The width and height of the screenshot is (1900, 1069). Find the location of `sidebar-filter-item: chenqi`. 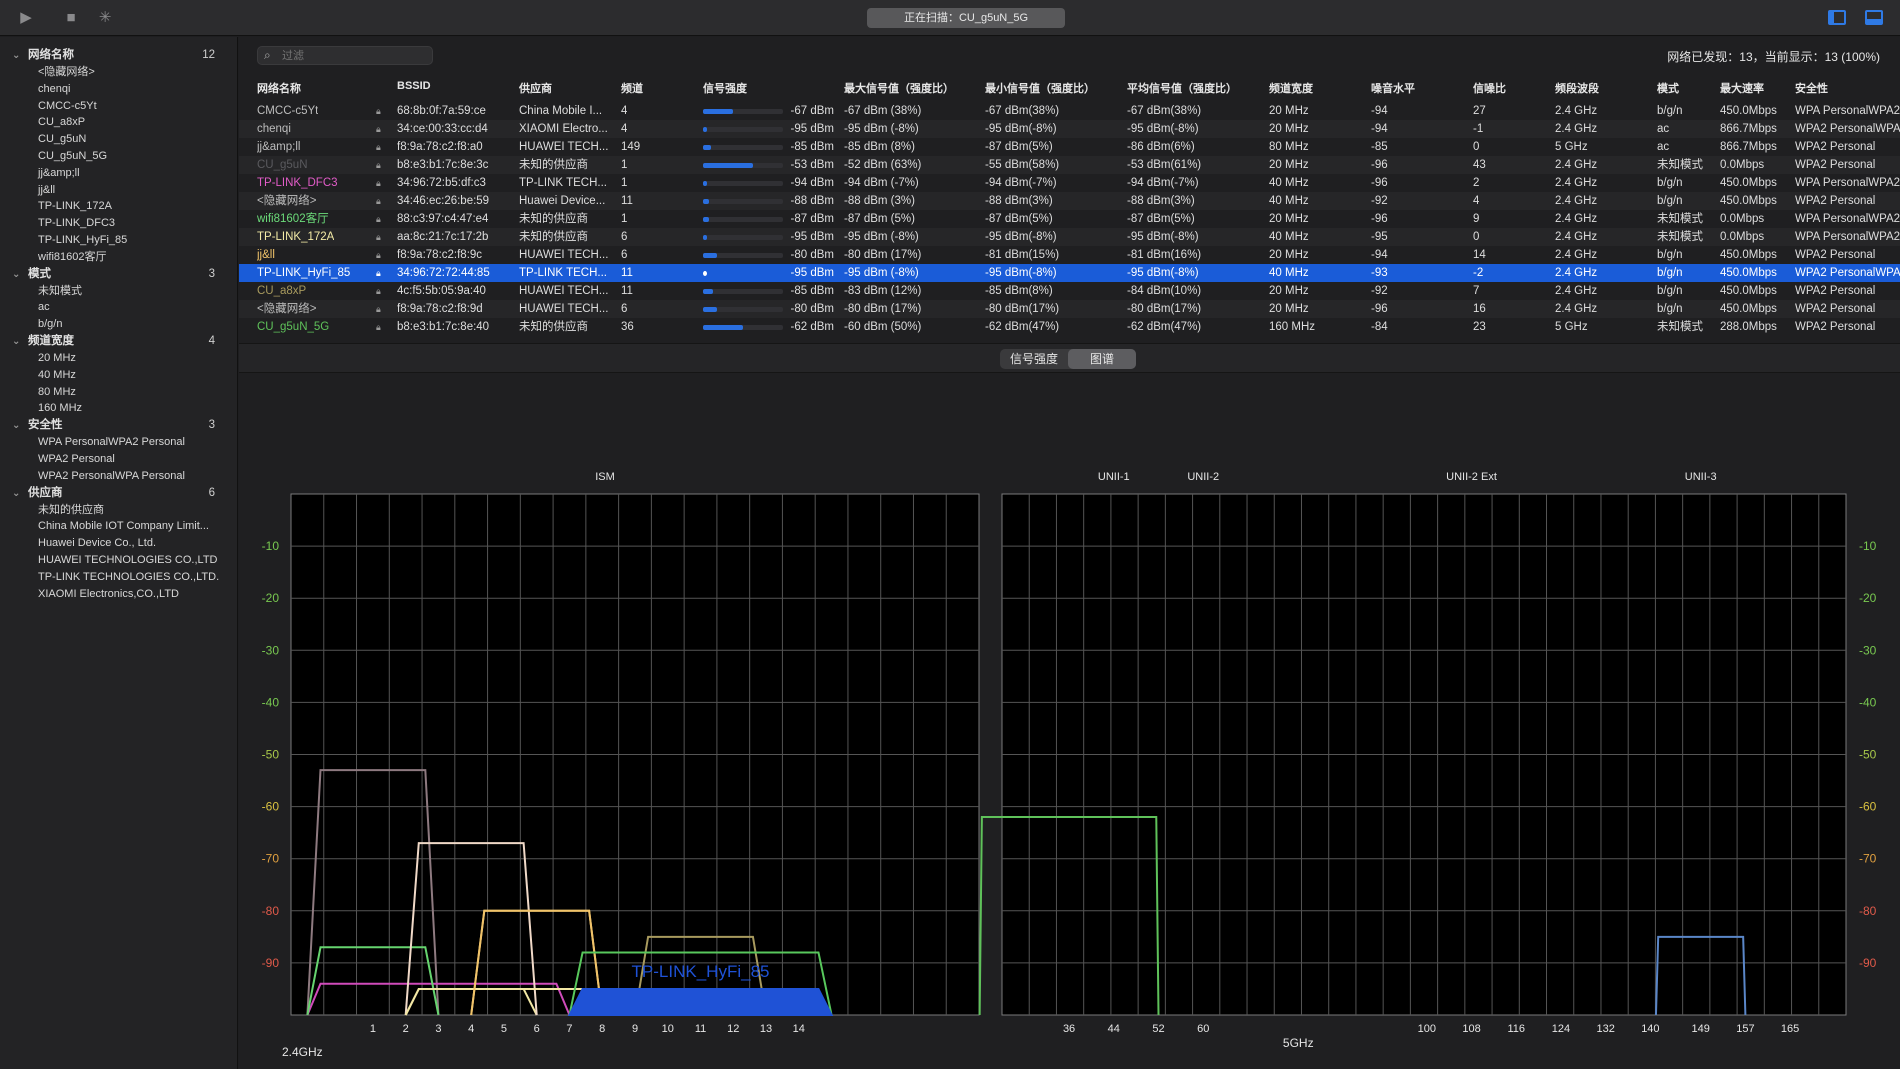

sidebar-filter-item: chenqi is located at coordinates (118, 89).